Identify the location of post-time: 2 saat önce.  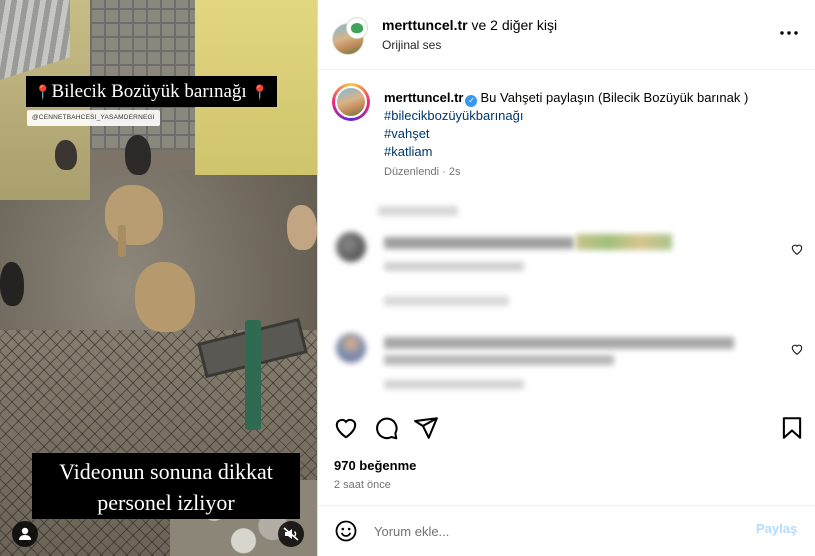
(362, 485).